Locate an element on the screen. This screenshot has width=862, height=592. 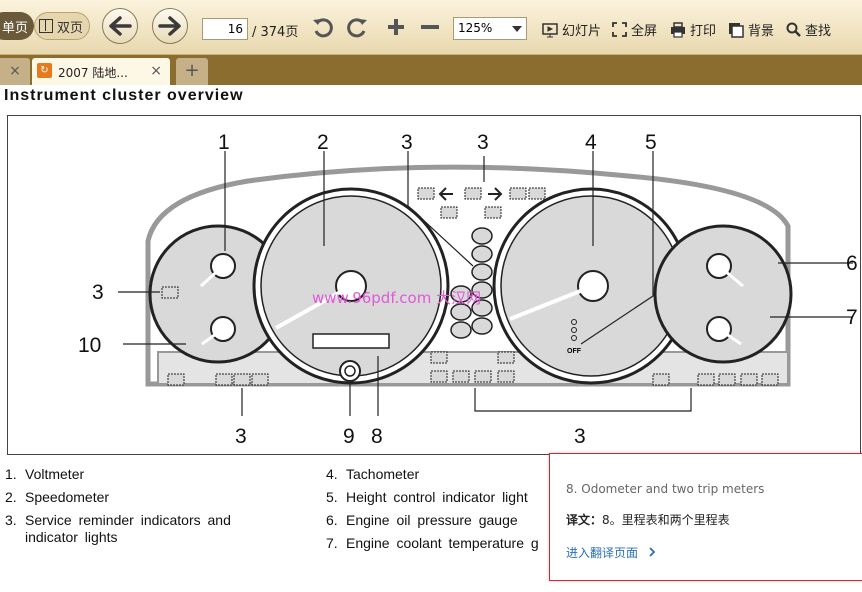
print-button: 打印 is located at coordinates (693, 29).